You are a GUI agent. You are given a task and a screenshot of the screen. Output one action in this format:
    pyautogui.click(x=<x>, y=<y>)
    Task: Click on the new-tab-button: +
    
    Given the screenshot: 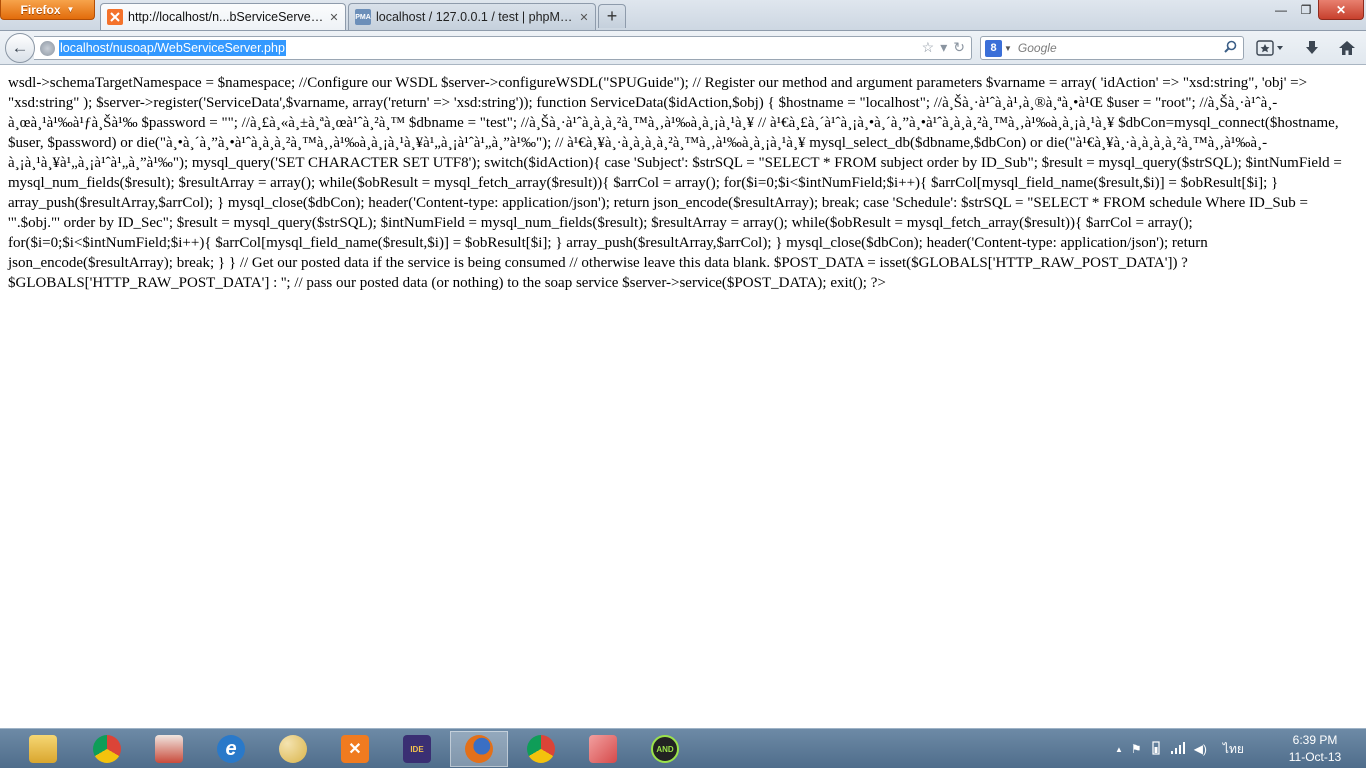 What is the action you would take?
    pyautogui.click(x=612, y=16)
    